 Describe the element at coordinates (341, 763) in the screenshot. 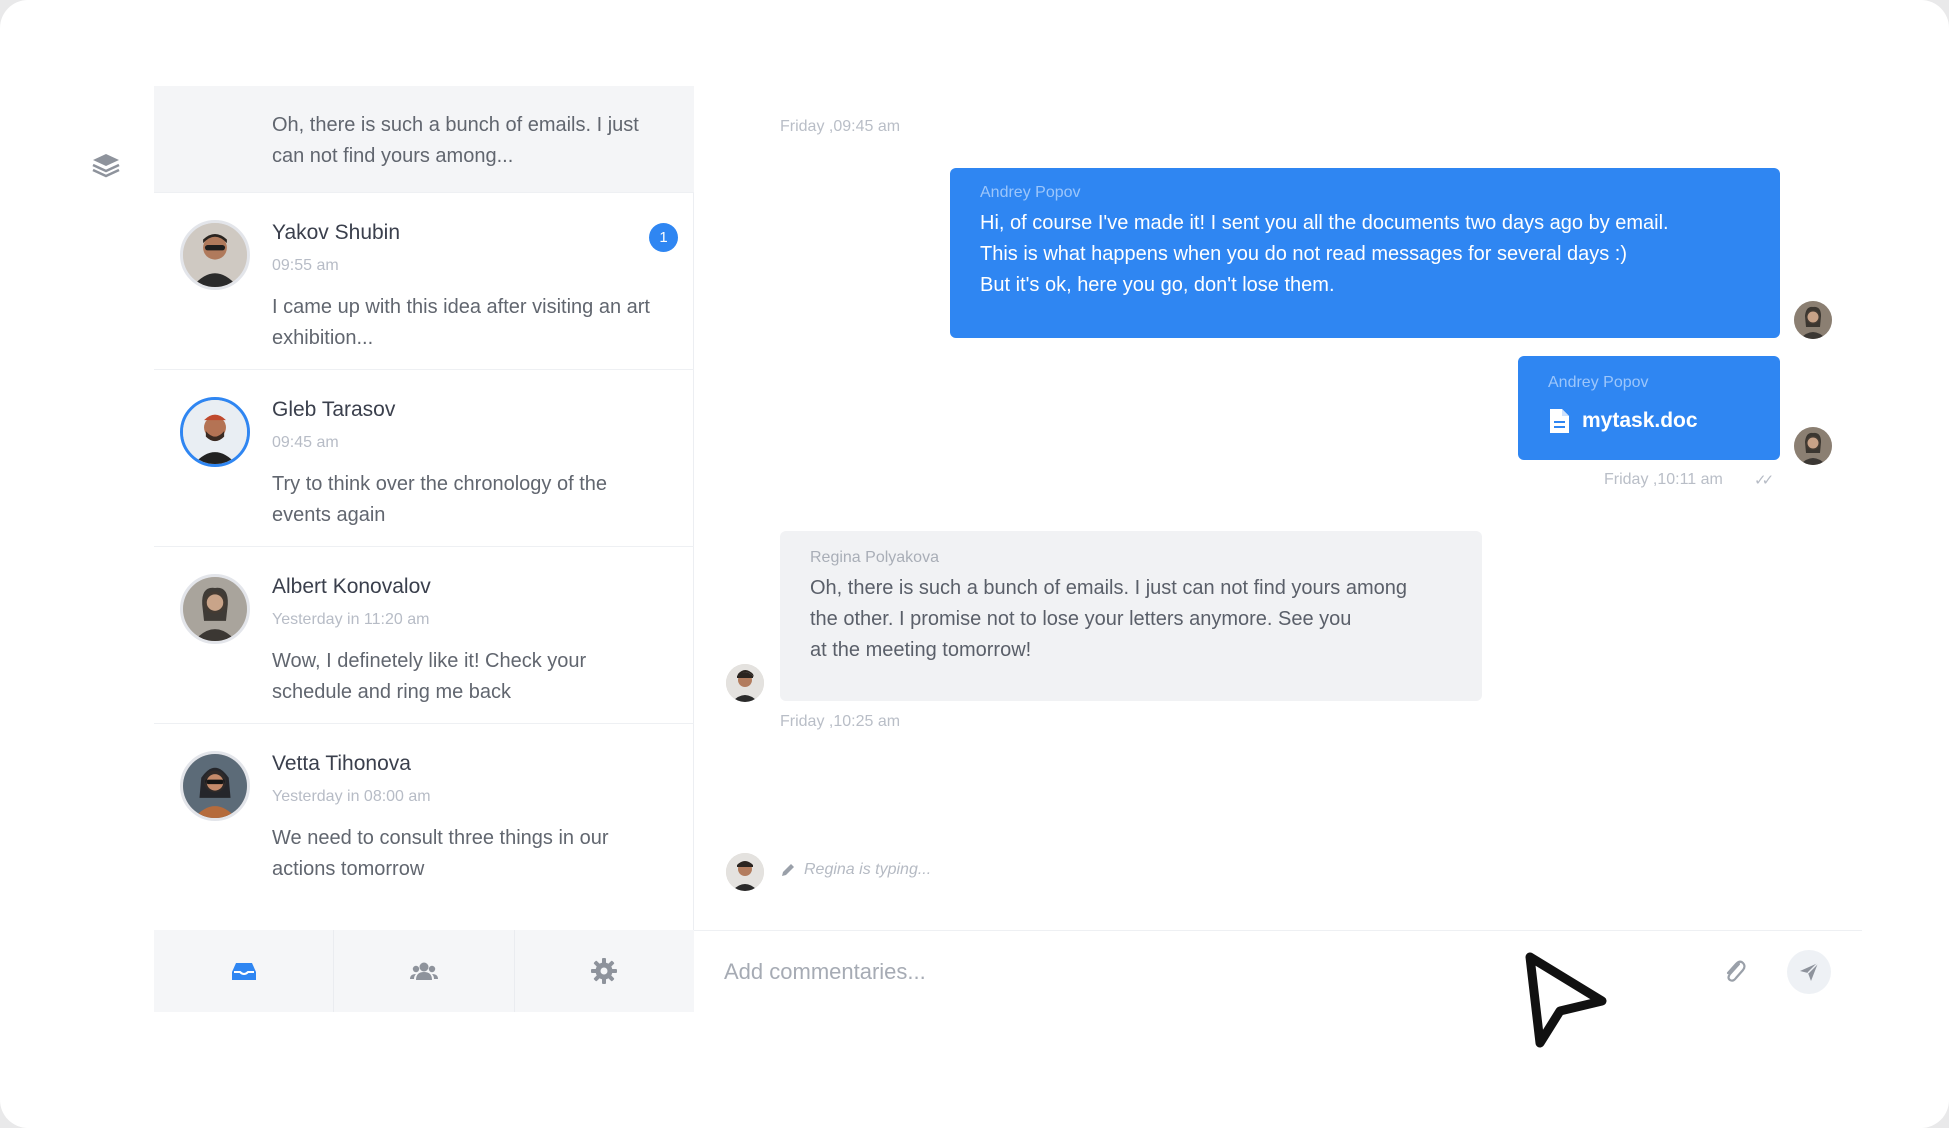

I see `contact-name: Vetta Tihonova` at that location.